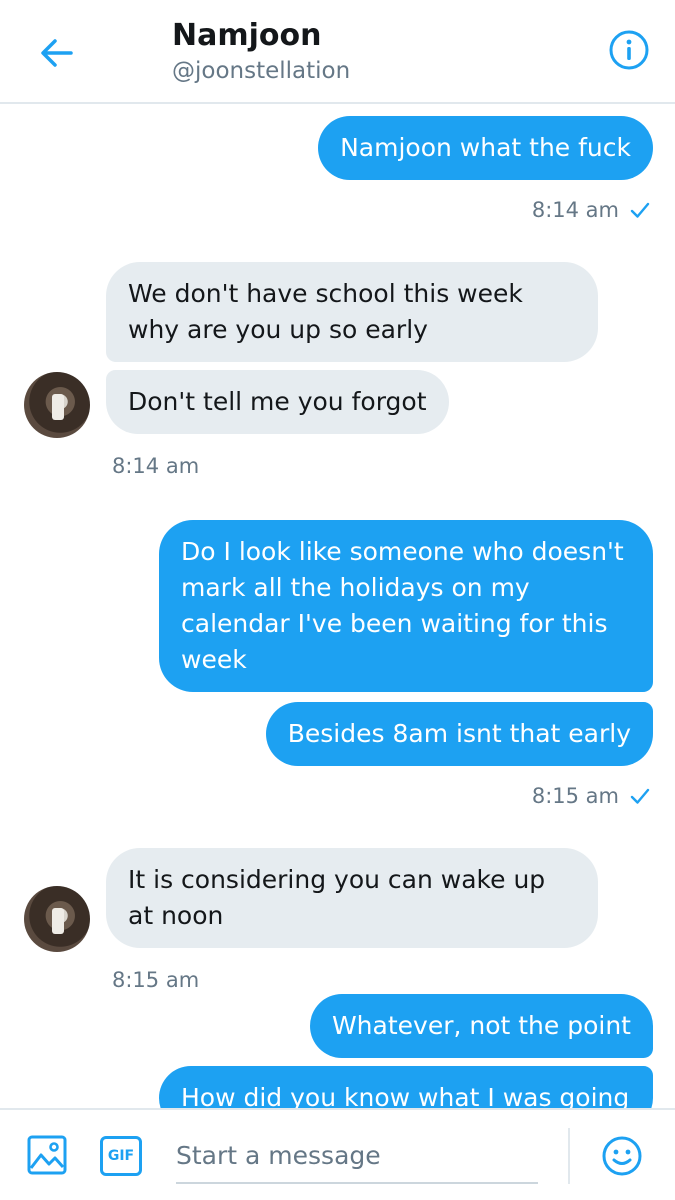  I want to click on info-button, so click(629, 50).